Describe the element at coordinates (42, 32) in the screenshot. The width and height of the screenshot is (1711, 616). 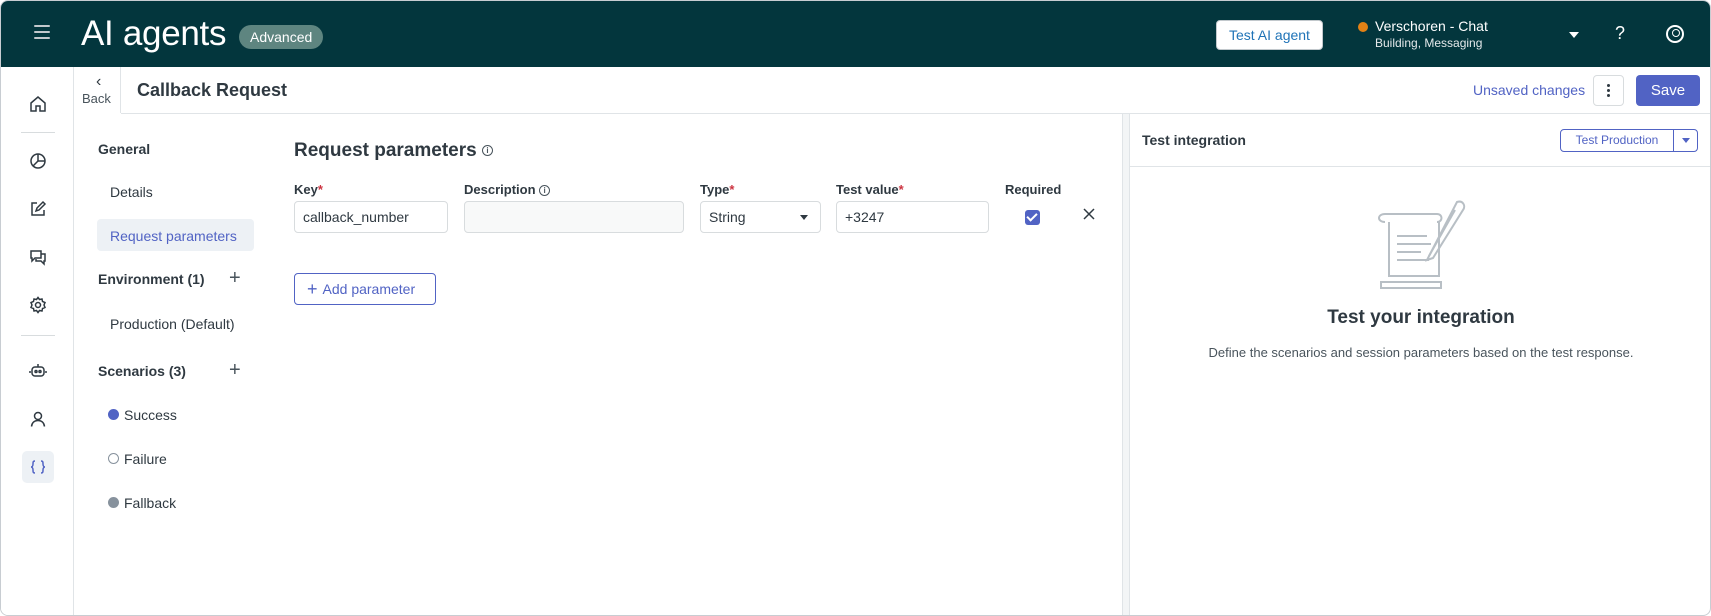
I see `menu-icon` at that location.